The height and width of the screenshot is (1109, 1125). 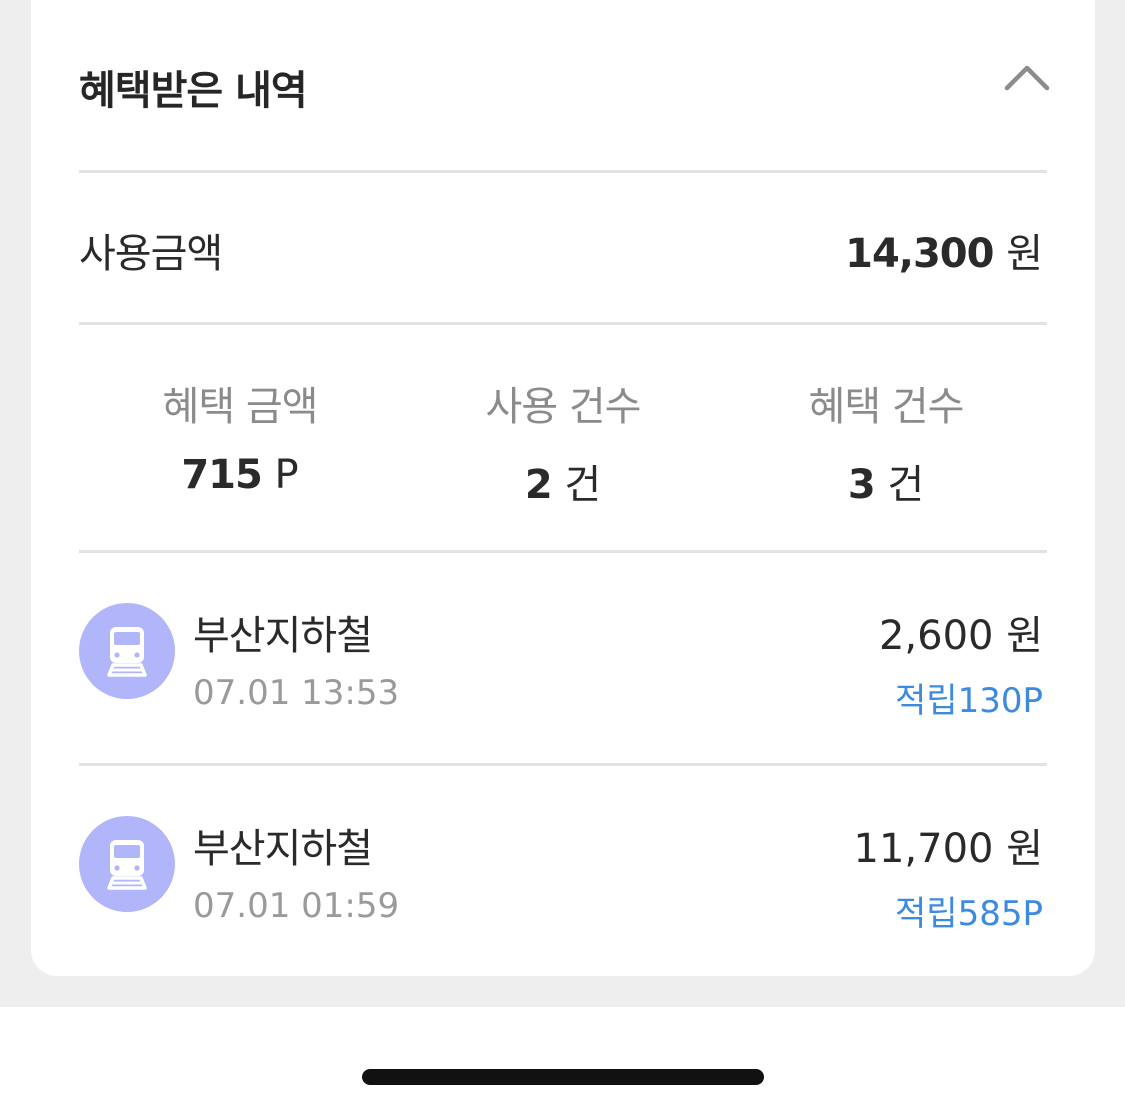 What do you see at coordinates (969, 914) in the screenshot?
I see `transaction-reward: 적립585P` at bounding box center [969, 914].